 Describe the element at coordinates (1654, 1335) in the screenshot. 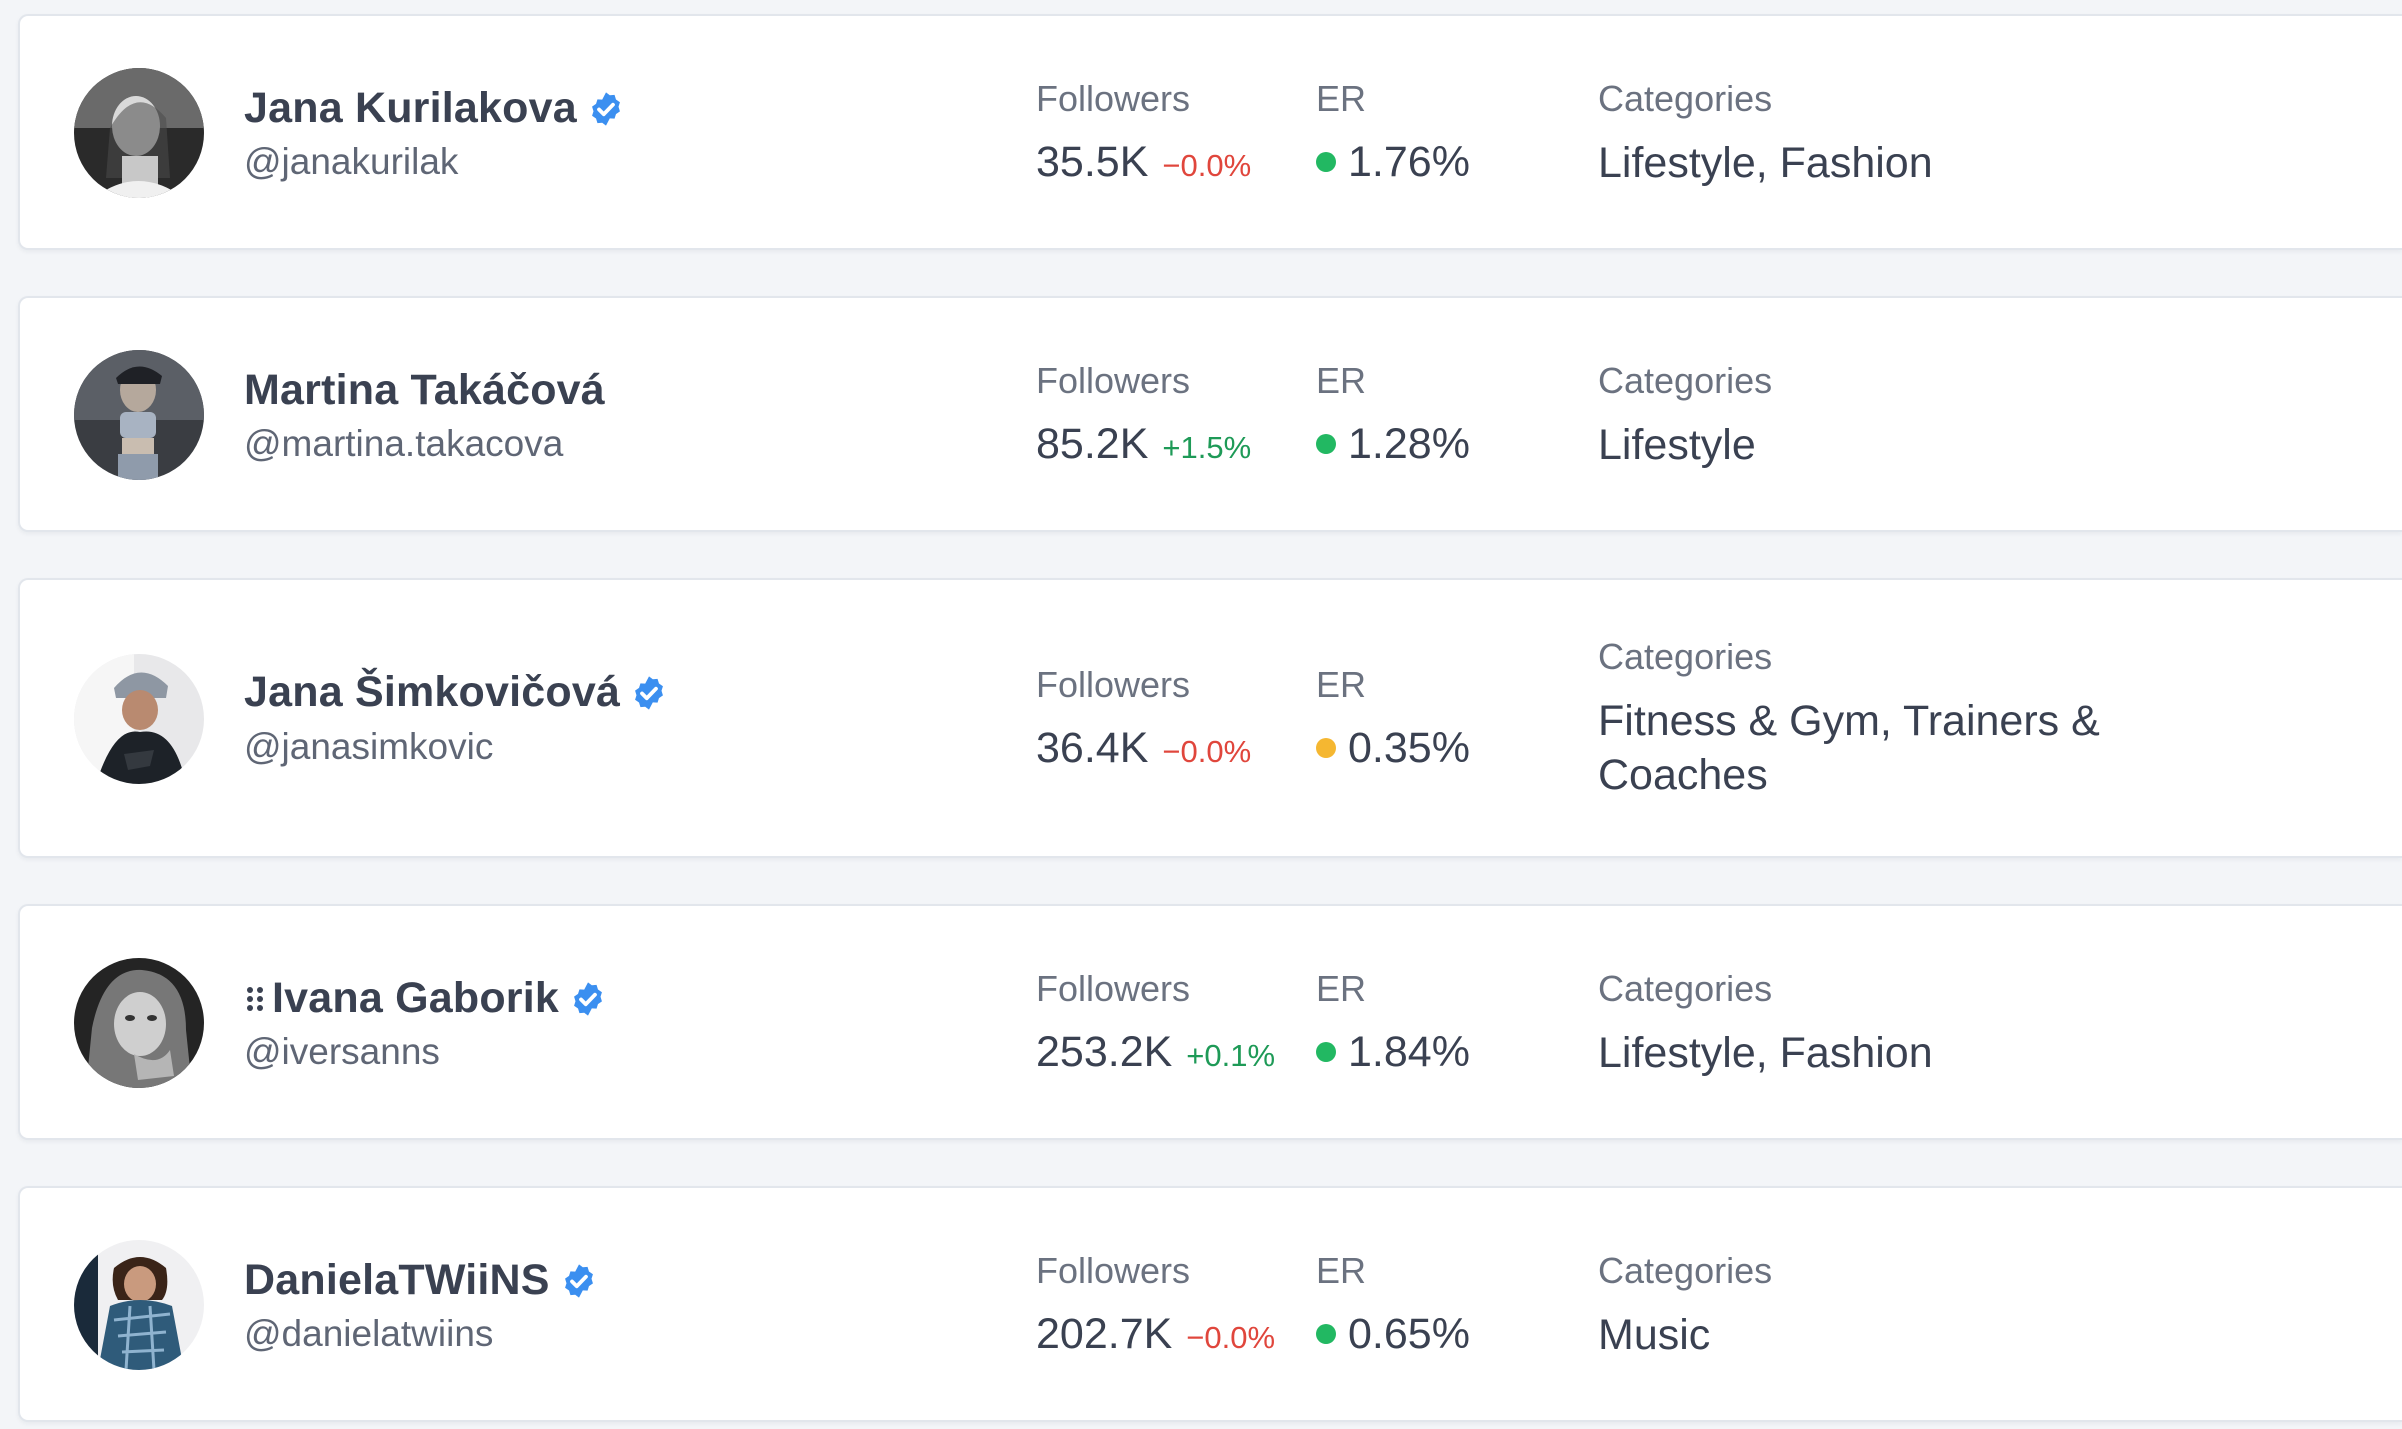

I see `categories-value: Music` at that location.